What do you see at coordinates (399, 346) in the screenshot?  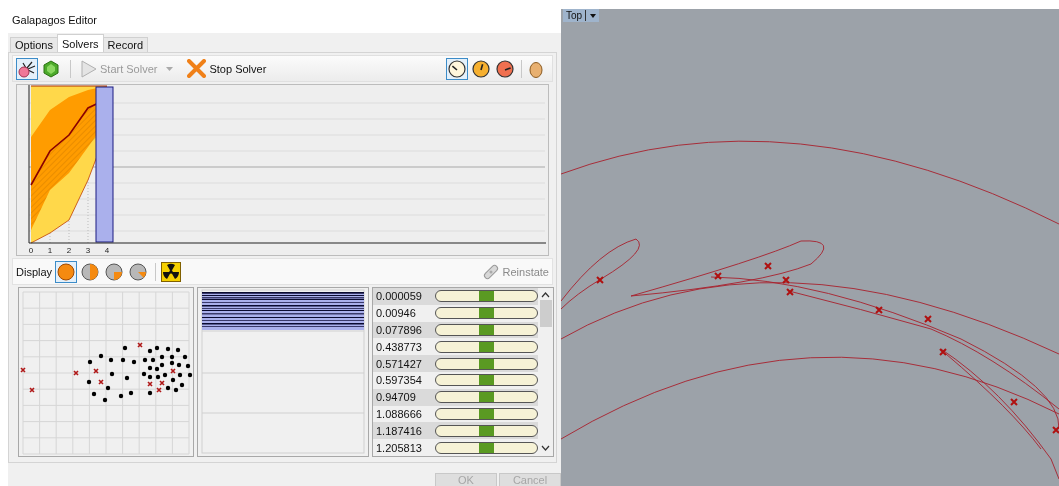 I see `gene-value: 0.438773` at bounding box center [399, 346].